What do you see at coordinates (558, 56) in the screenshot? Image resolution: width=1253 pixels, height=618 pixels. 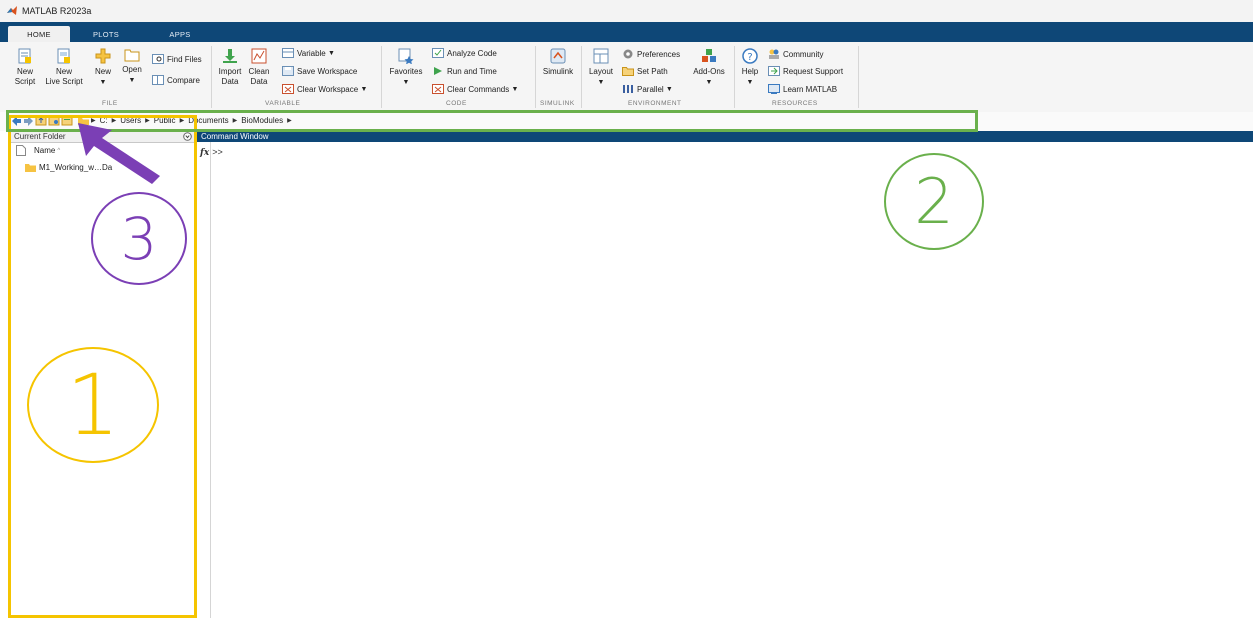 I see `simulink-icon` at bounding box center [558, 56].